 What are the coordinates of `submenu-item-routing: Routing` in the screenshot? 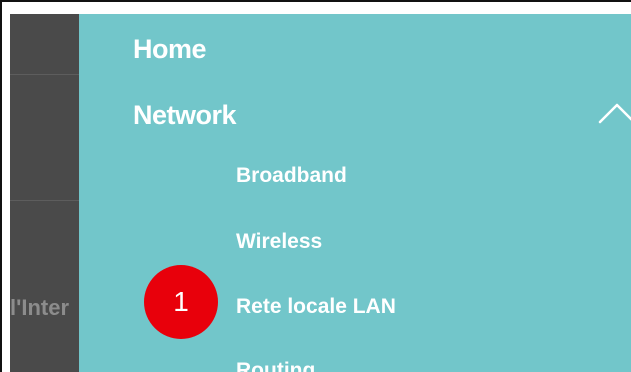 It's located at (275, 365).